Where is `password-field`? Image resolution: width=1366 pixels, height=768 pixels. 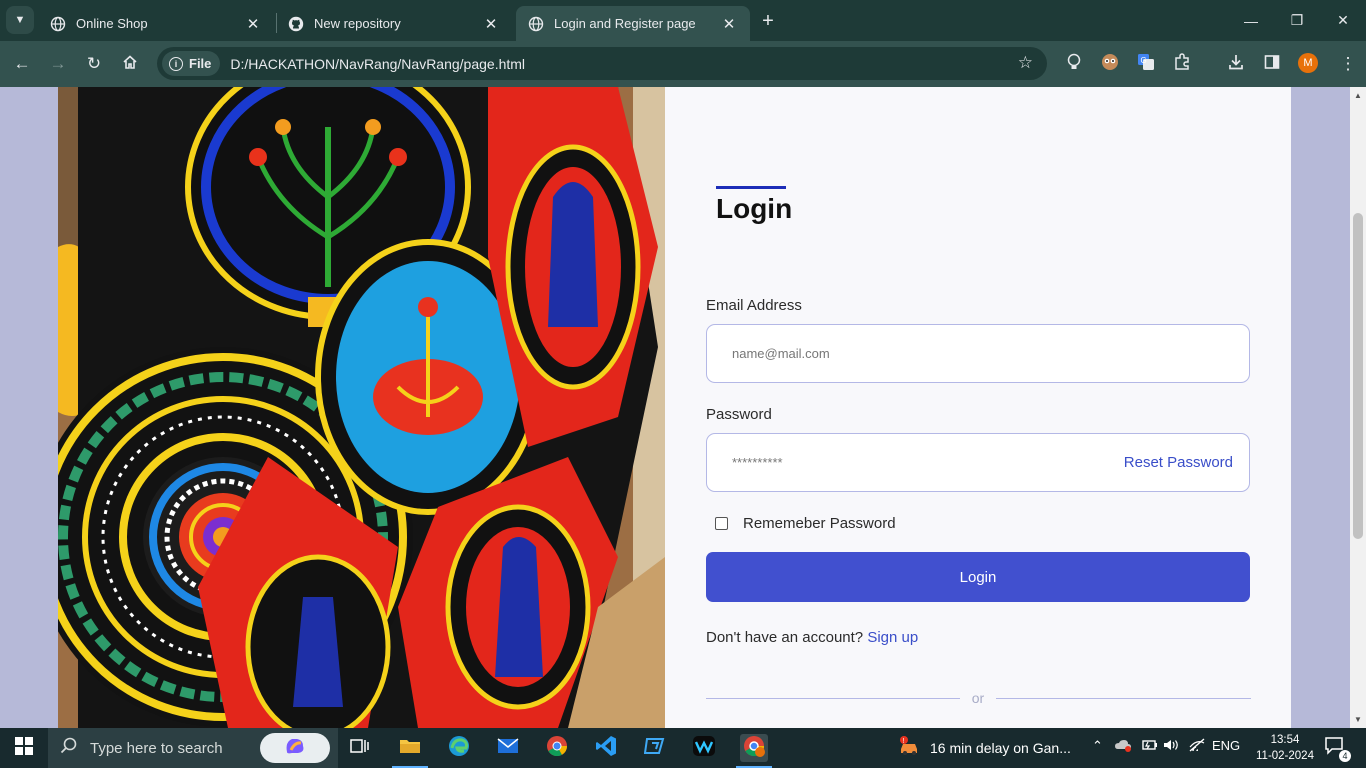 password-field is located at coordinates (928, 462).